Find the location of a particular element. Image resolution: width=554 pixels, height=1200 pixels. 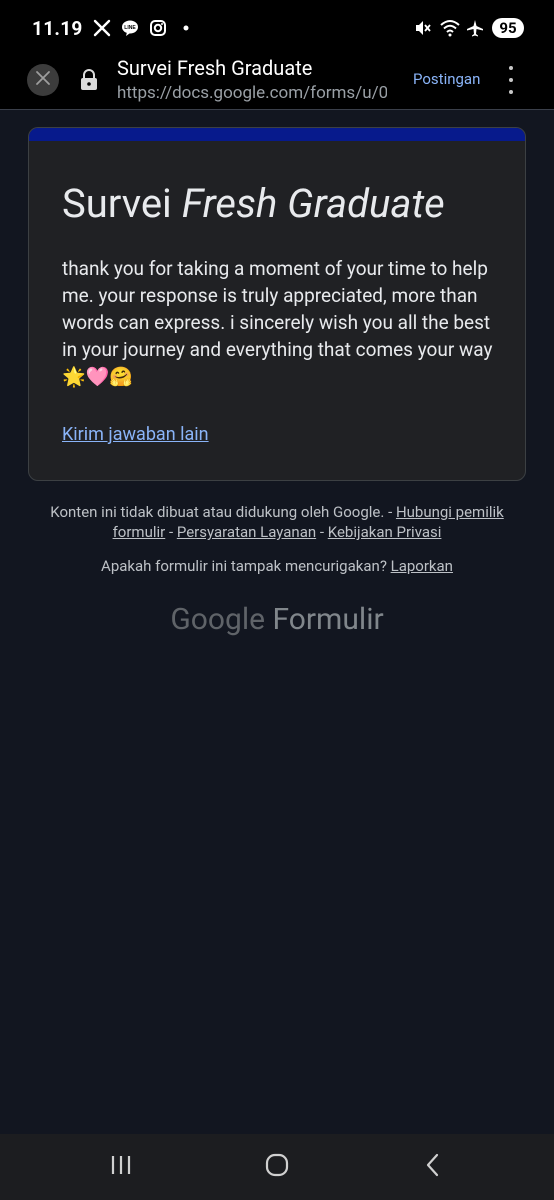

dot-icon is located at coordinates (186, 28).